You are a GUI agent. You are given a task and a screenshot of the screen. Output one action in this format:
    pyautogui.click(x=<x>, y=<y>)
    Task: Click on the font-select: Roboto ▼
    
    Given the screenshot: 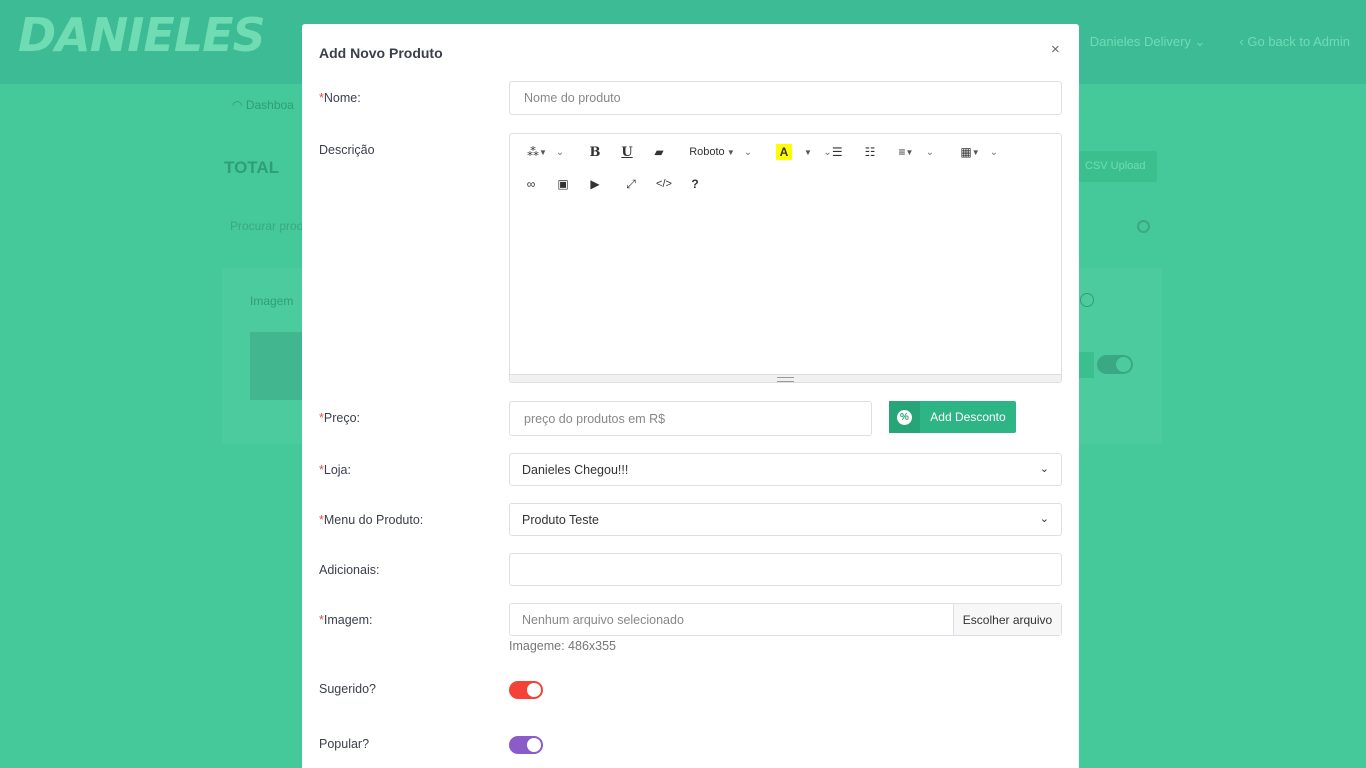 What is the action you would take?
    pyautogui.click(x=712, y=152)
    